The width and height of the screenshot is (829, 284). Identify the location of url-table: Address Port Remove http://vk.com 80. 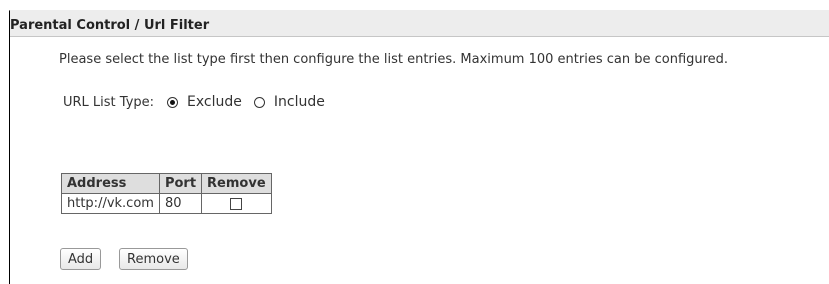
(166, 193).